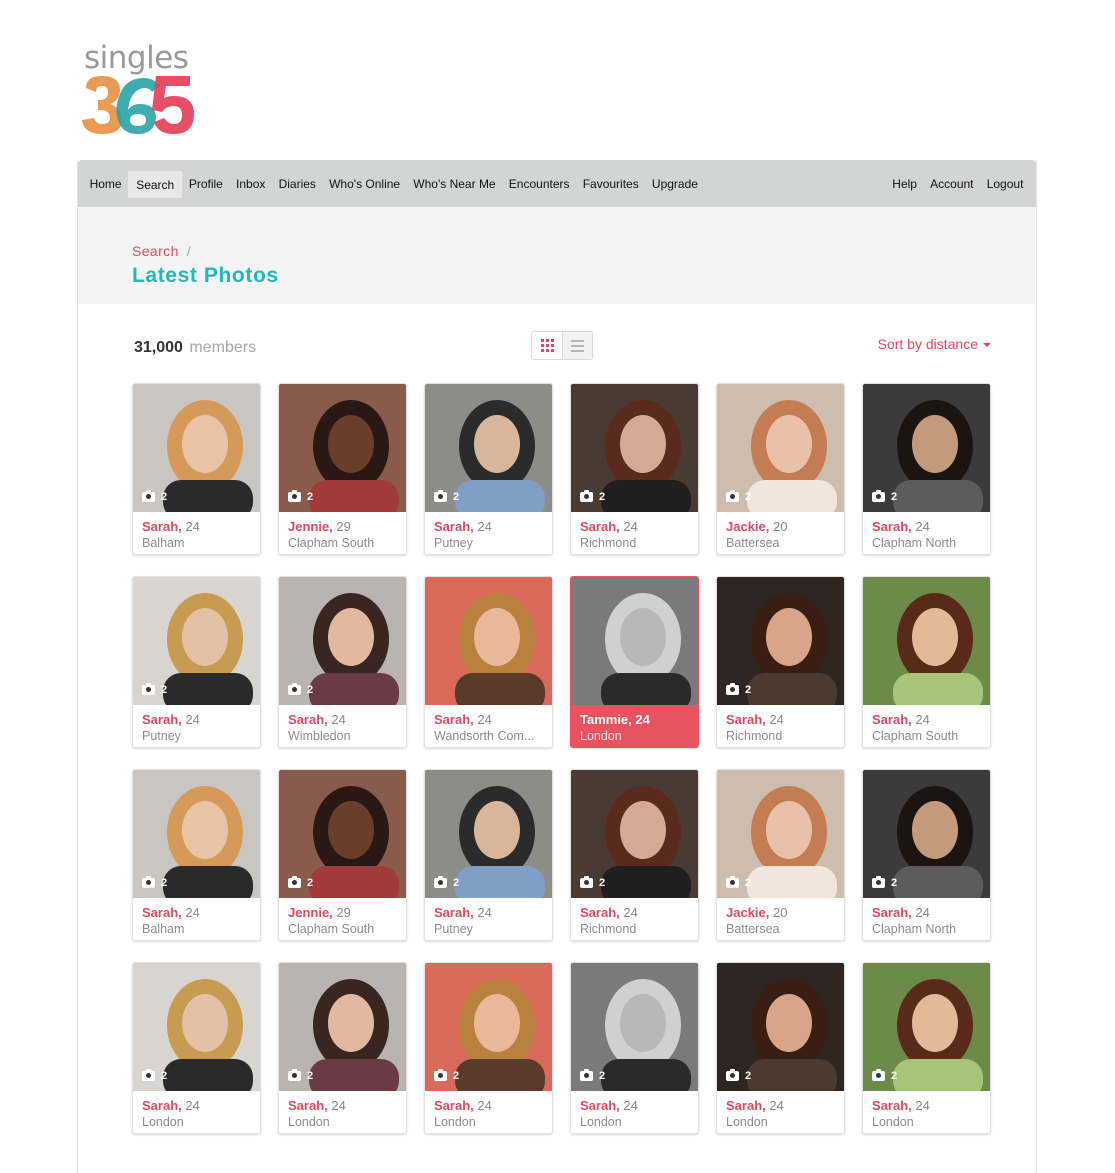  Describe the element at coordinates (577, 345) in the screenshot. I see `list-view-button` at that location.